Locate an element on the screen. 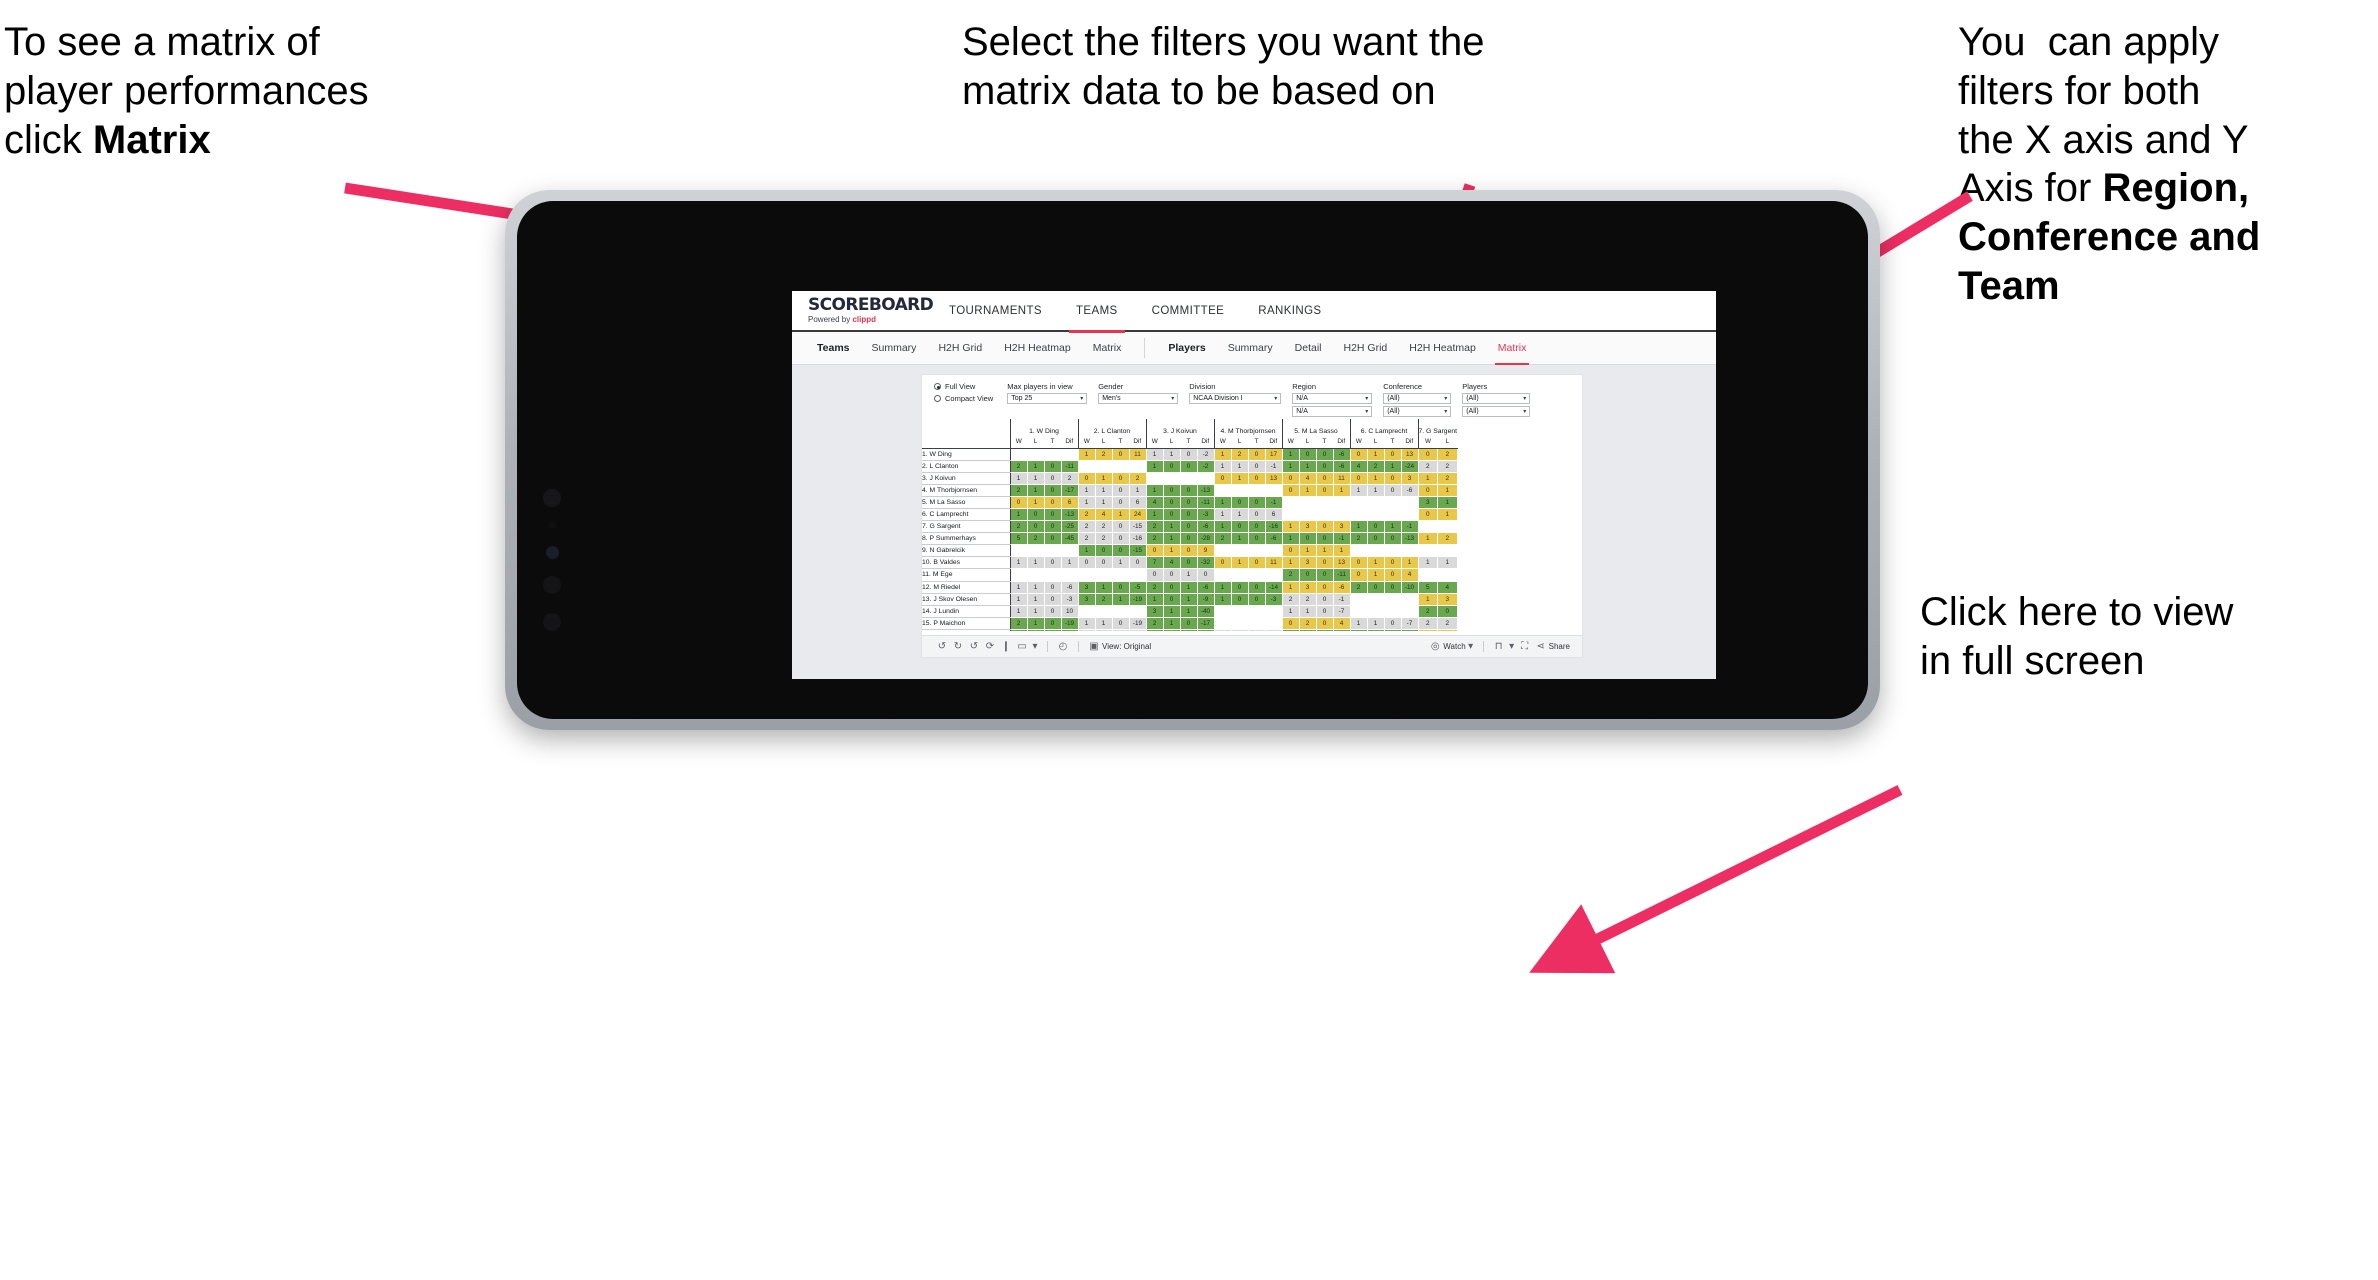 This screenshot has height=1280, width=2378. fullscreen-icon: ⛶ is located at coordinates (1525, 647).